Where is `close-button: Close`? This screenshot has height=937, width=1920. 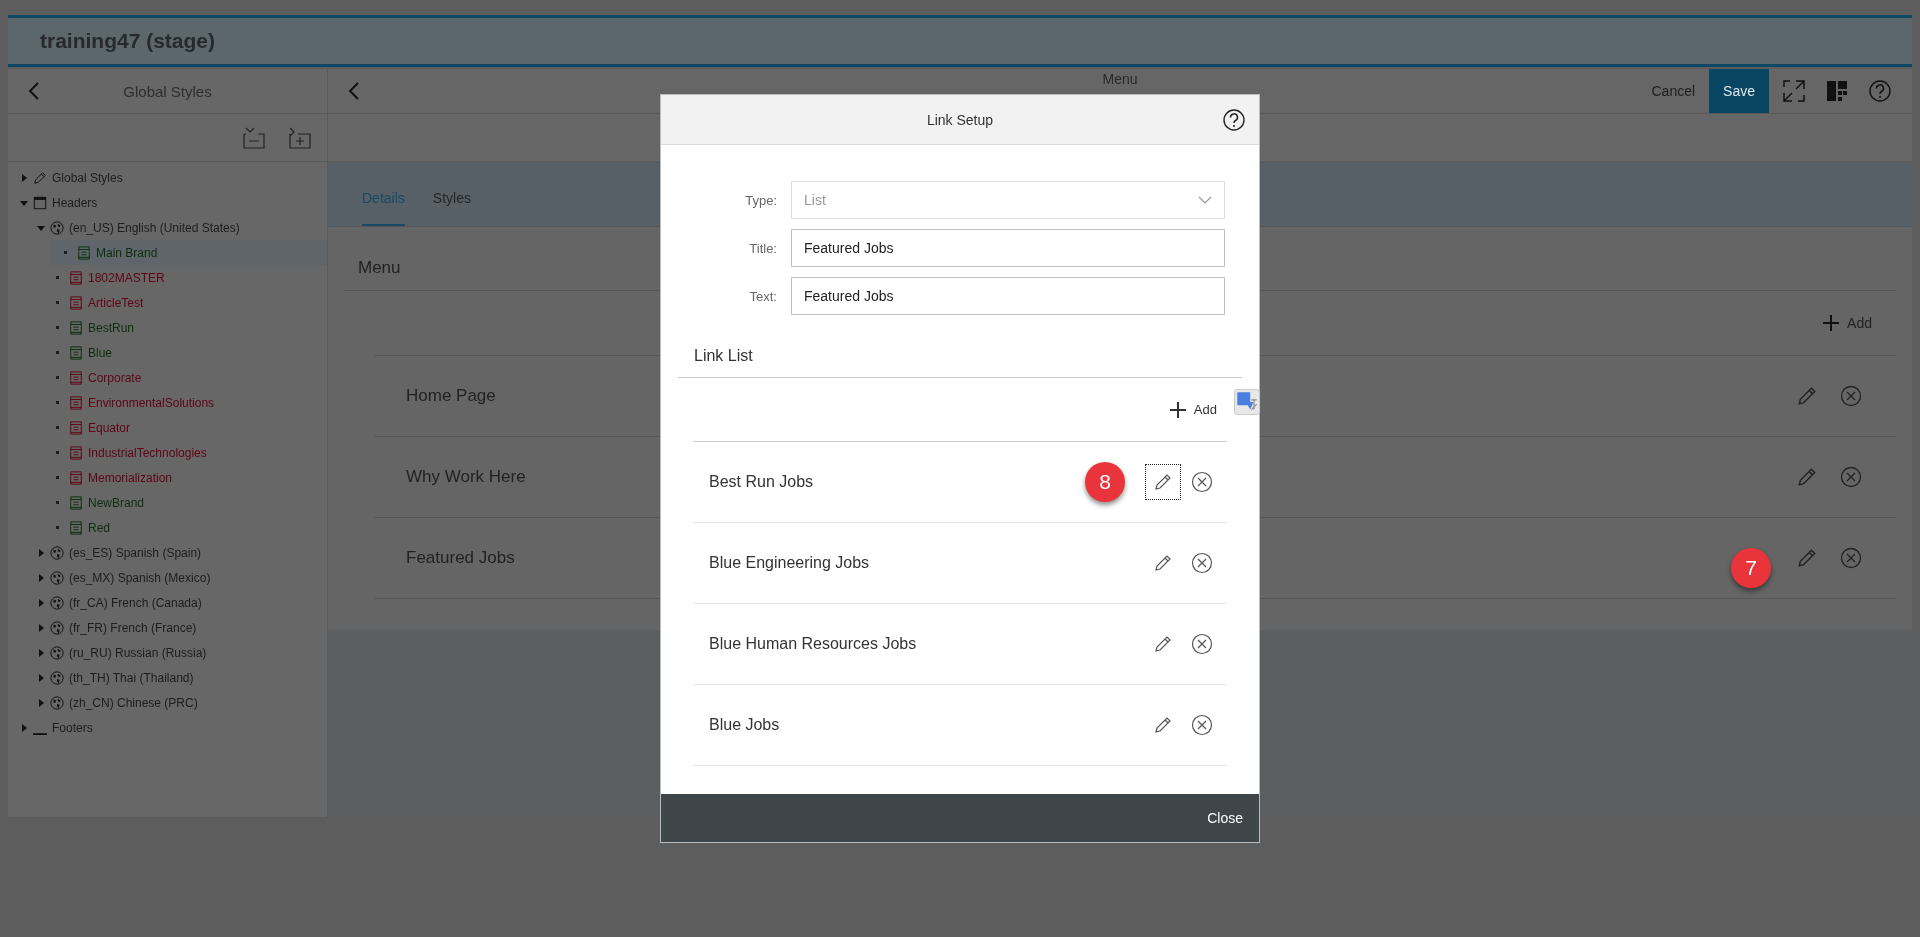 close-button: Close is located at coordinates (1225, 818).